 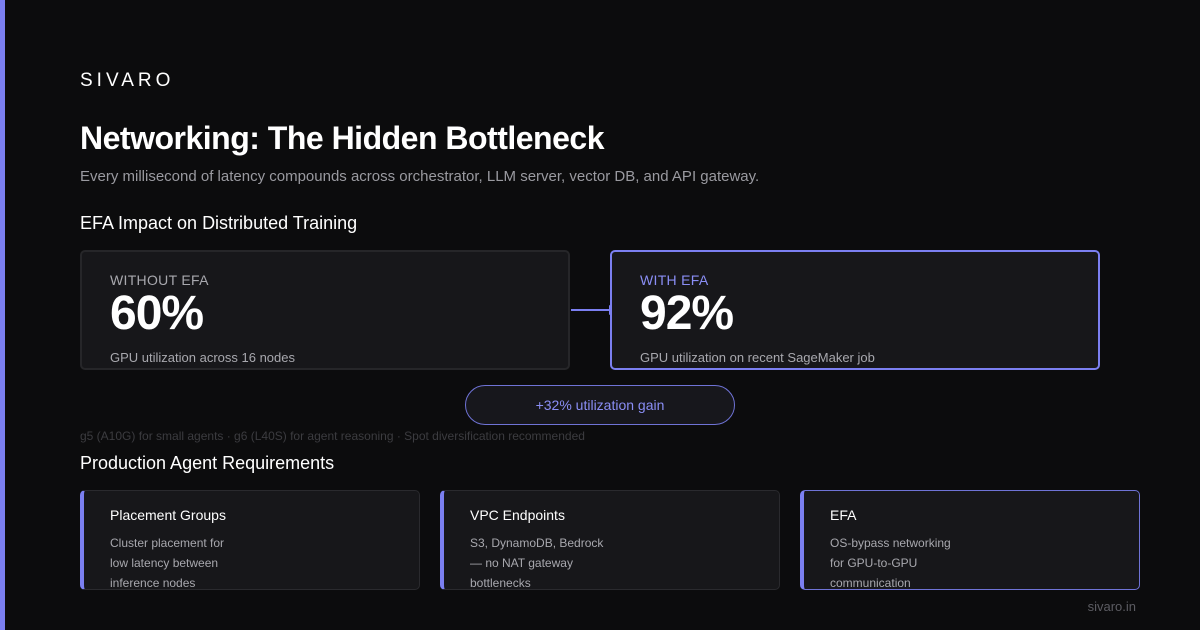 I want to click on page-title: Networking: The Hidden Bottleneck, so click(x=342, y=138).